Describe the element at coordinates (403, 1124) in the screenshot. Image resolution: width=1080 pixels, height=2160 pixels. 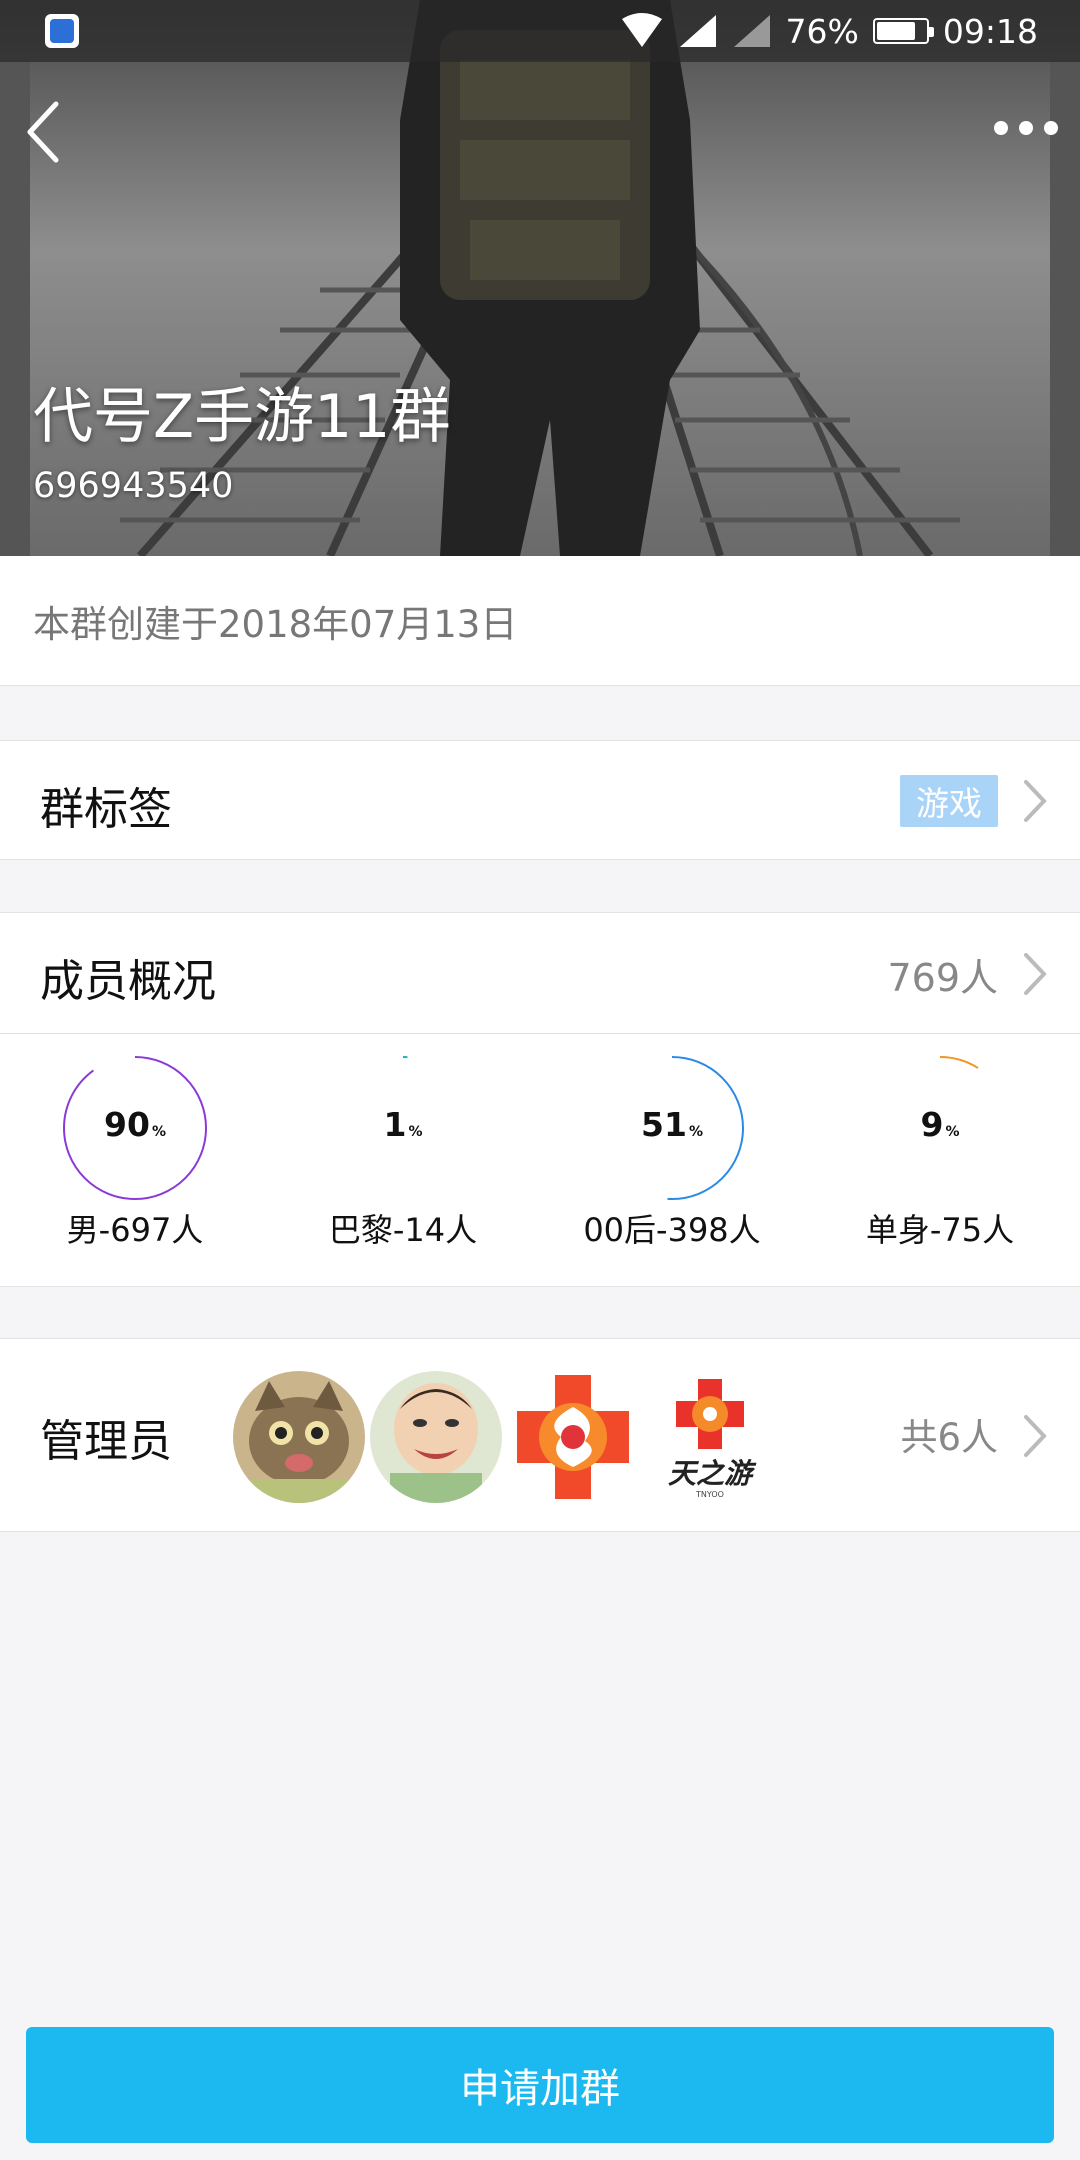
I see `location-percent: 1%` at that location.